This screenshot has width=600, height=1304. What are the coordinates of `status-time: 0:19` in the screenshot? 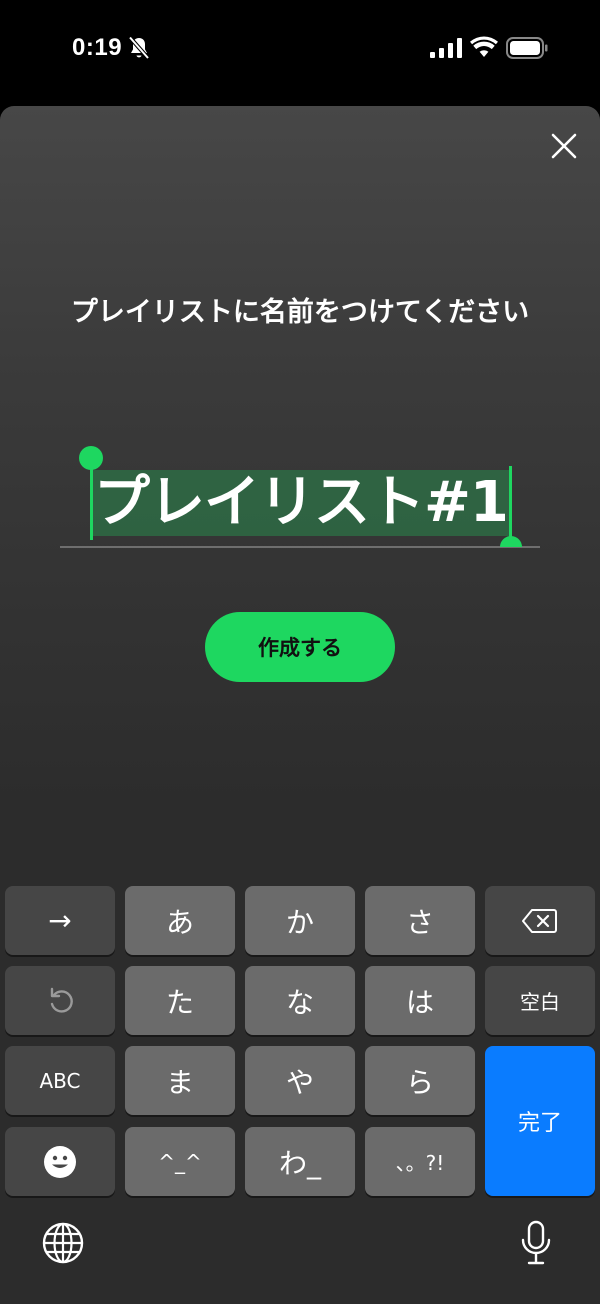 It's located at (97, 47).